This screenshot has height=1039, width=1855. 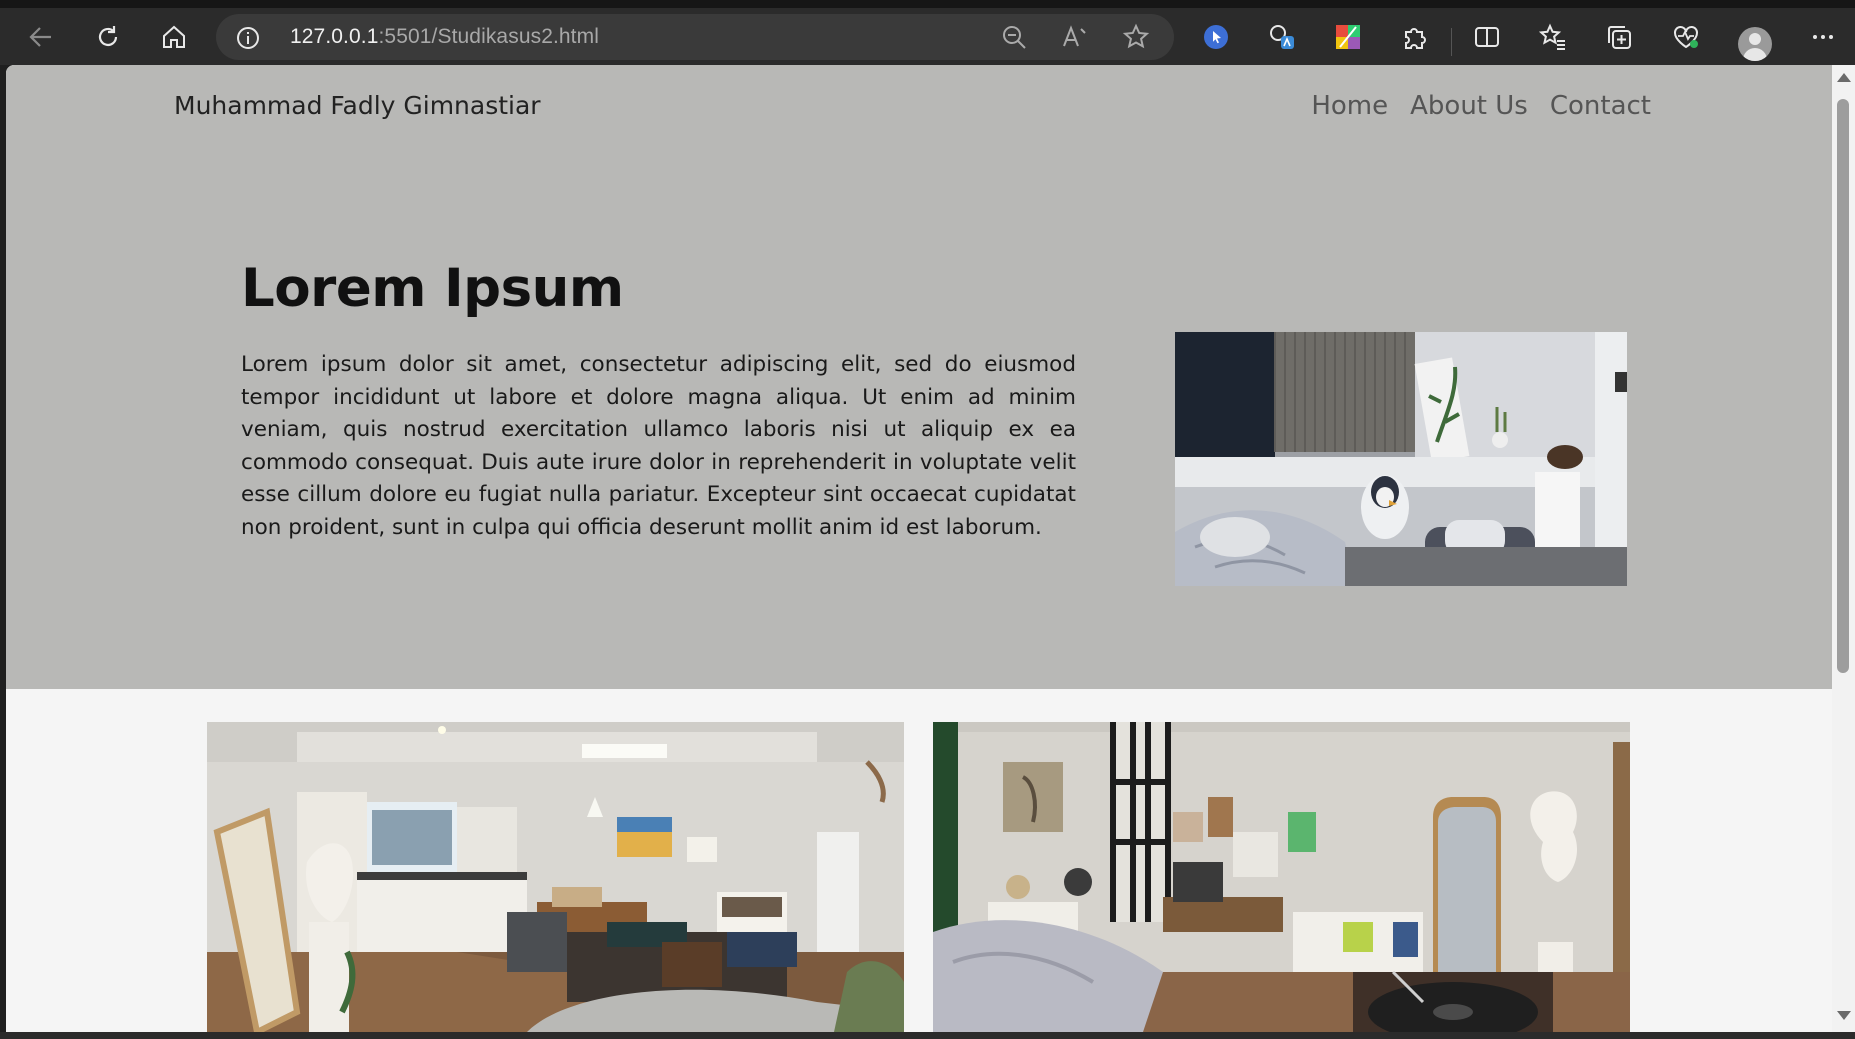 I want to click on nav-contact: Contact, so click(x=1600, y=106).